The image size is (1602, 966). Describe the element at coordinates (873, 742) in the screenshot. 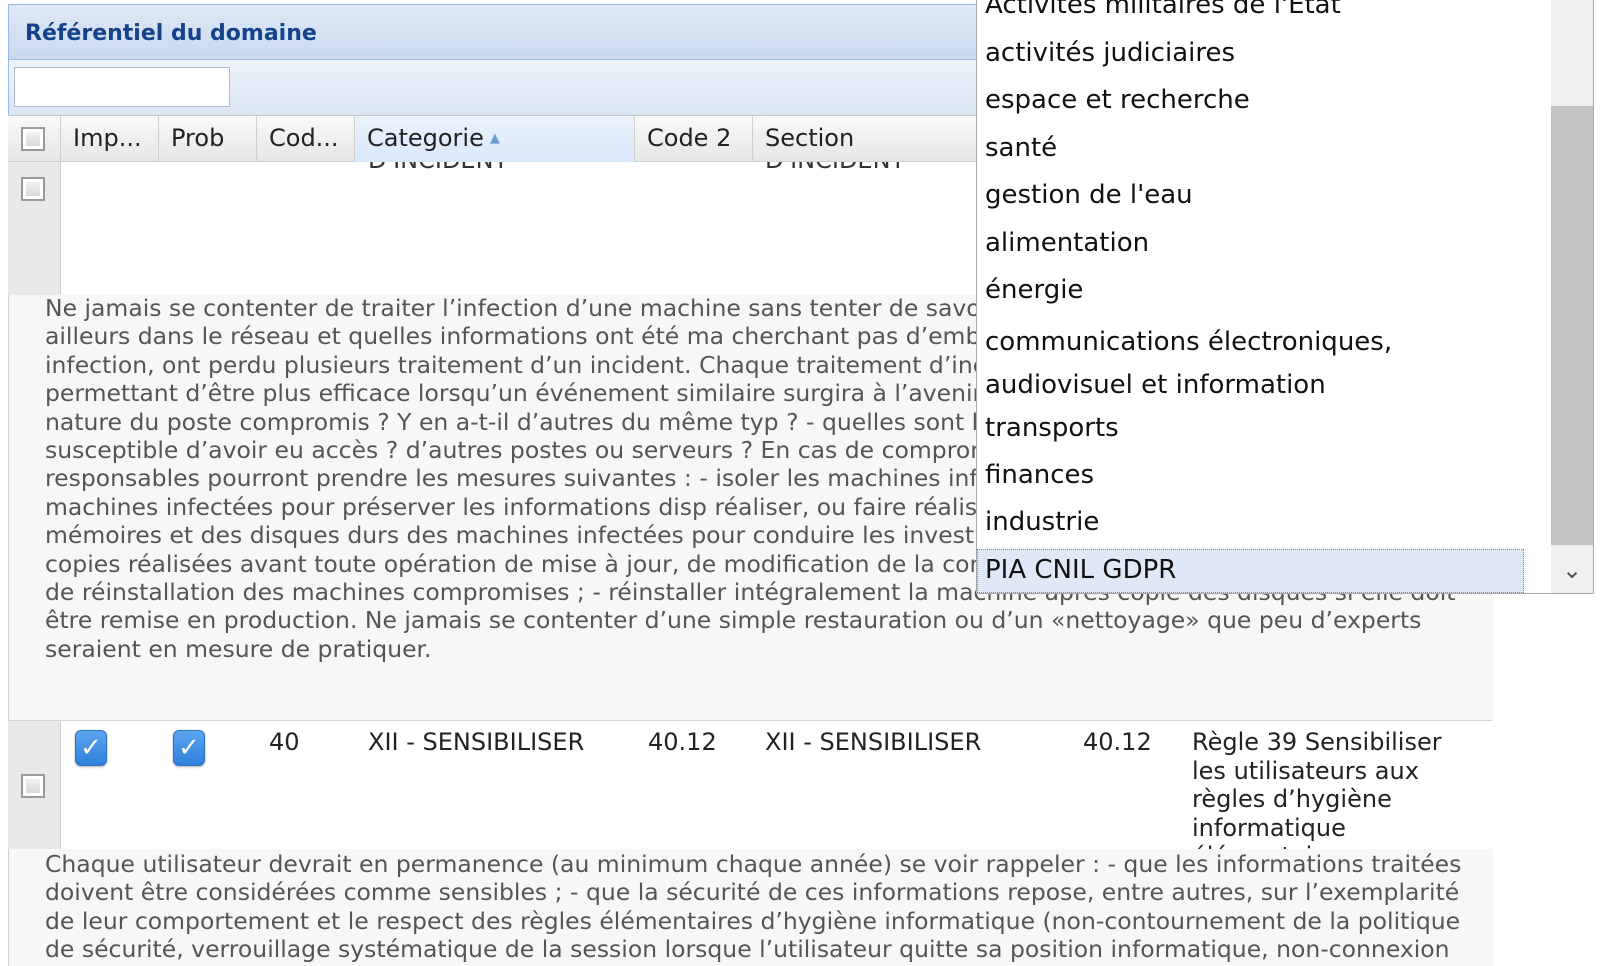

I see `row2-section: XII - SENSIBILISER` at that location.